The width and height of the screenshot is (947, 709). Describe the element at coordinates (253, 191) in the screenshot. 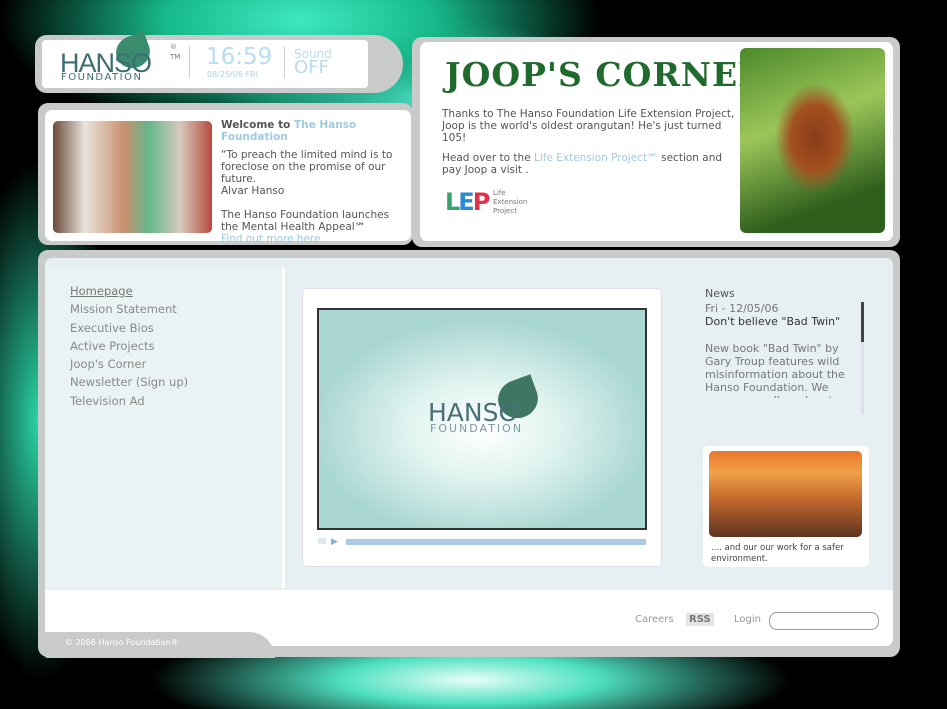

I see `quote-author: Alvar Hanso` at that location.